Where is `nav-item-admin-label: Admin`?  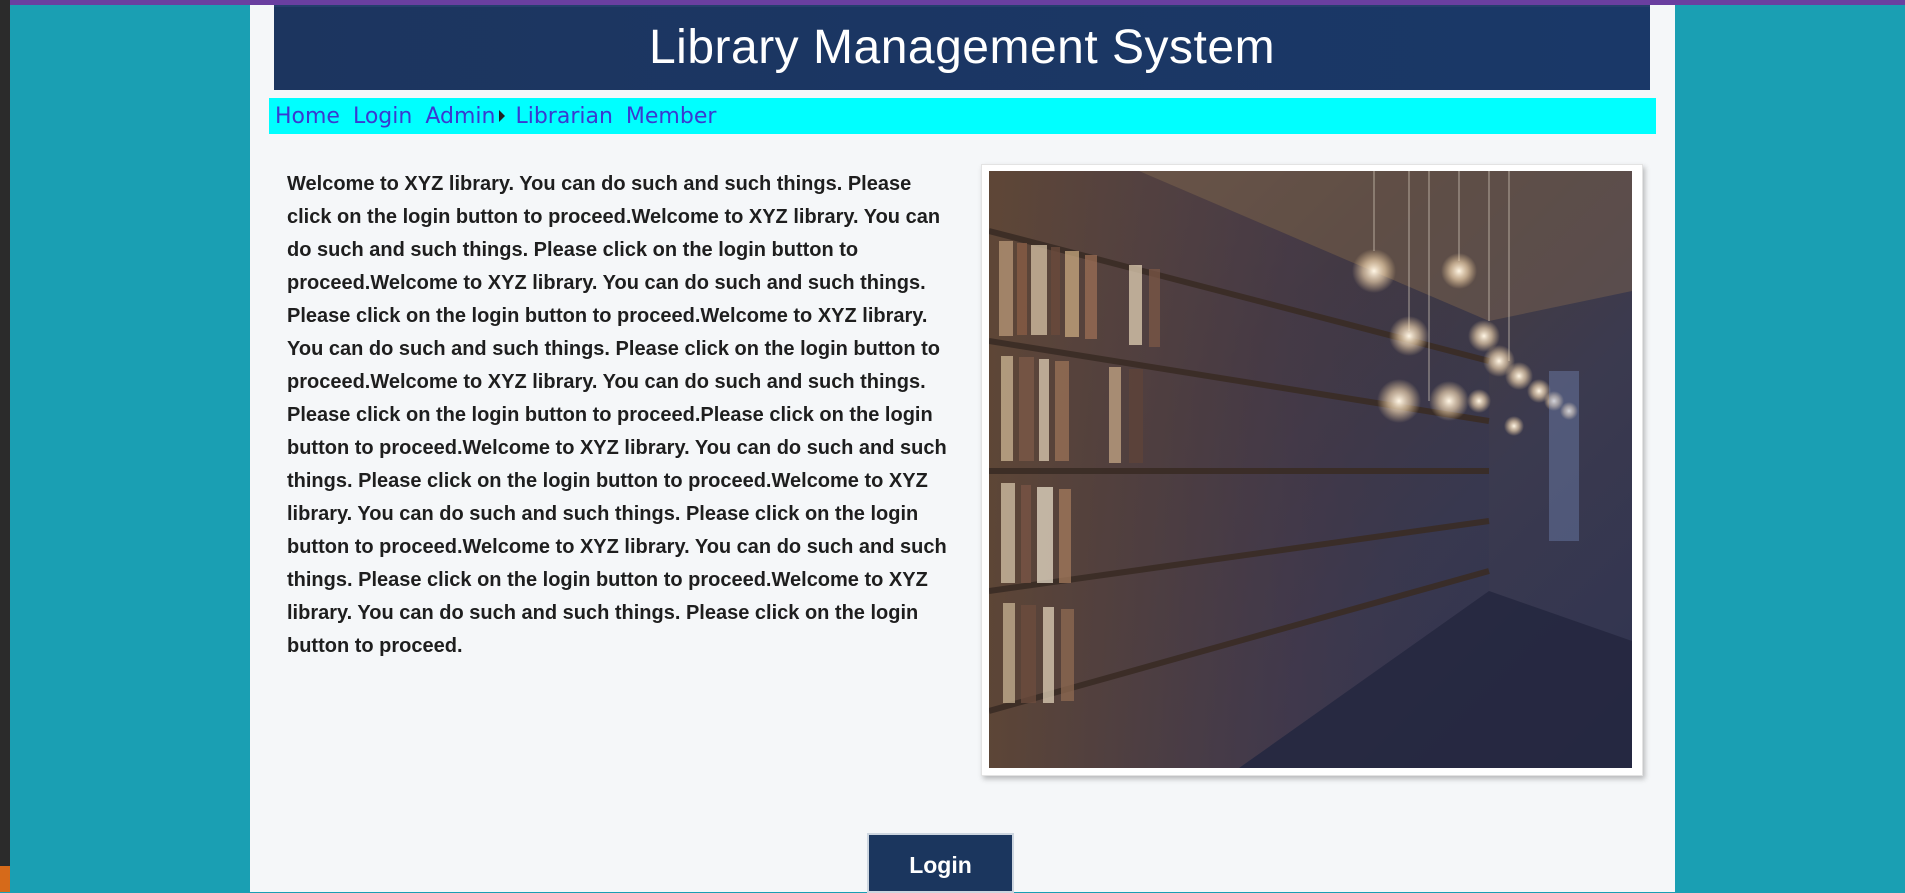
nav-item-admin-label: Admin is located at coordinates (460, 116).